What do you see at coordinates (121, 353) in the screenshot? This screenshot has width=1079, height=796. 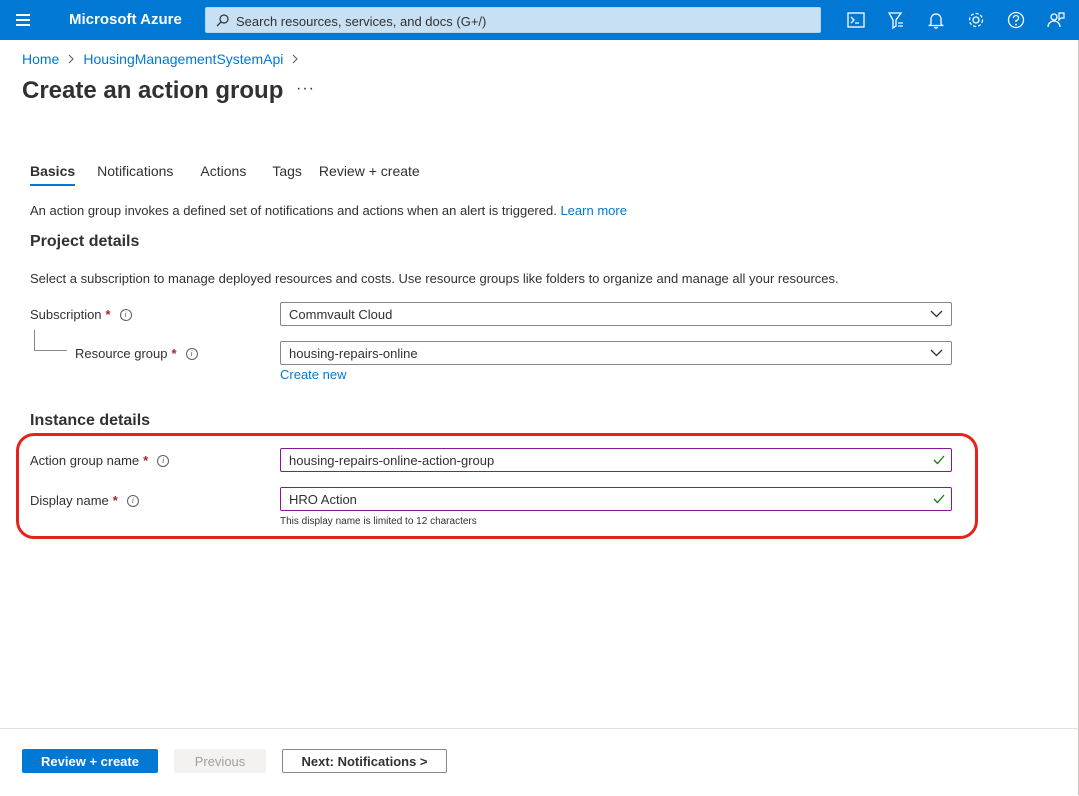 I see `resource-group-label-text: Resource group` at bounding box center [121, 353].